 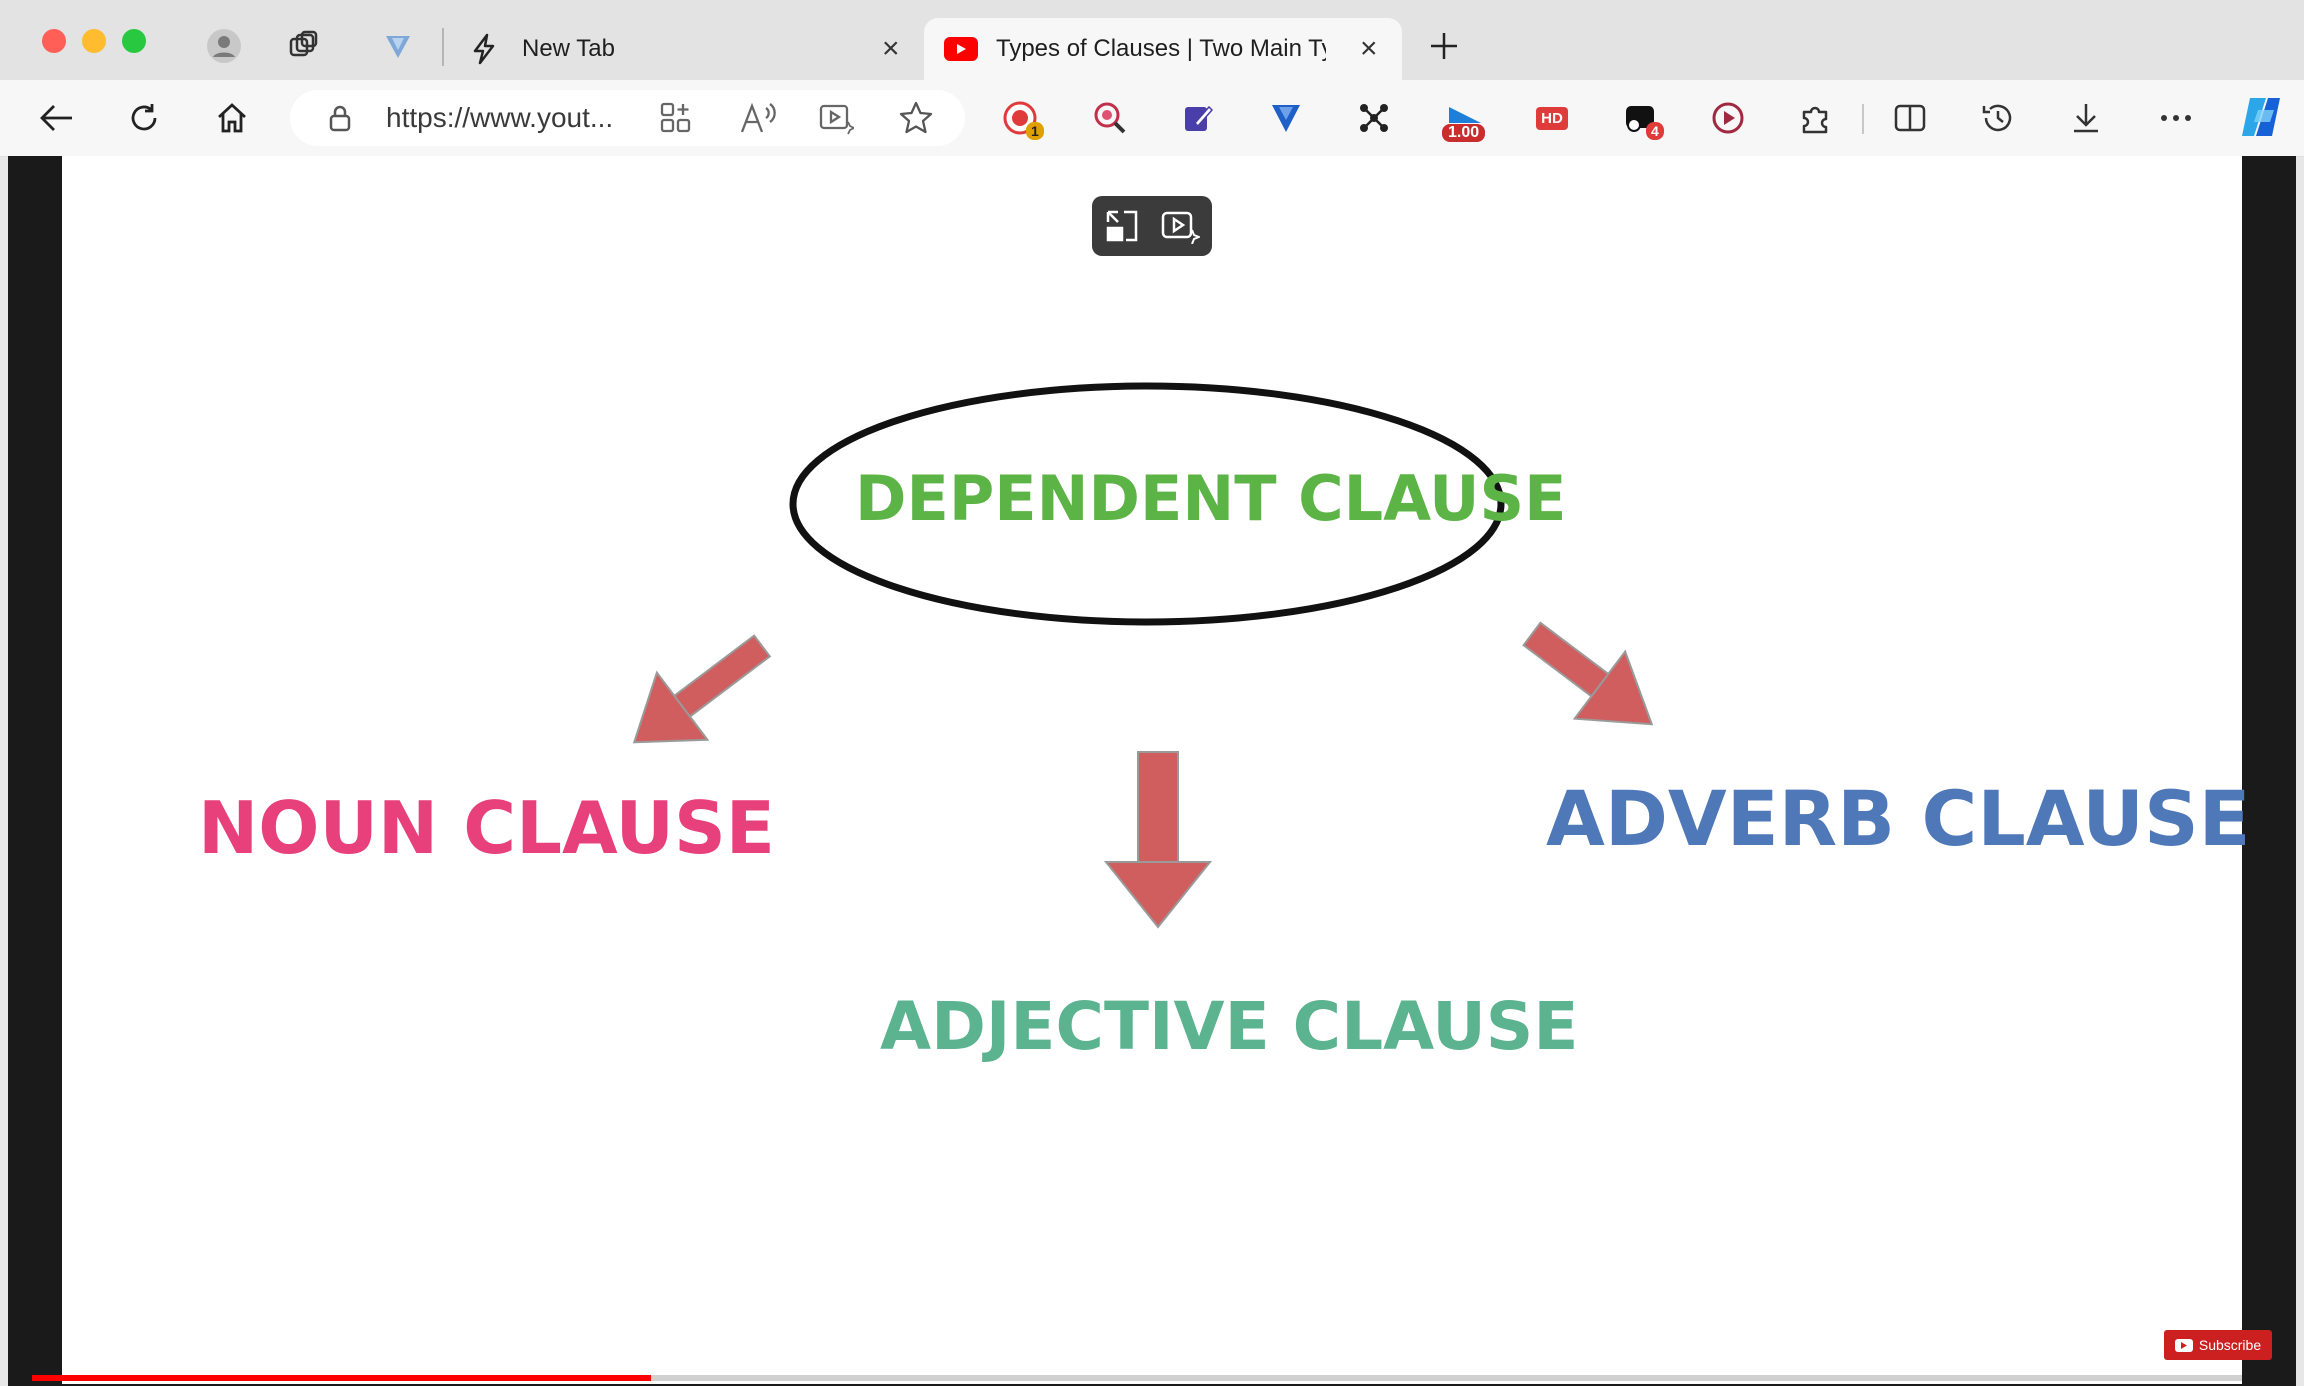 What do you see at coordinates (758, 118) in the screenshot?
I see `read-aloud-icon` at bounding box center [758, 118].